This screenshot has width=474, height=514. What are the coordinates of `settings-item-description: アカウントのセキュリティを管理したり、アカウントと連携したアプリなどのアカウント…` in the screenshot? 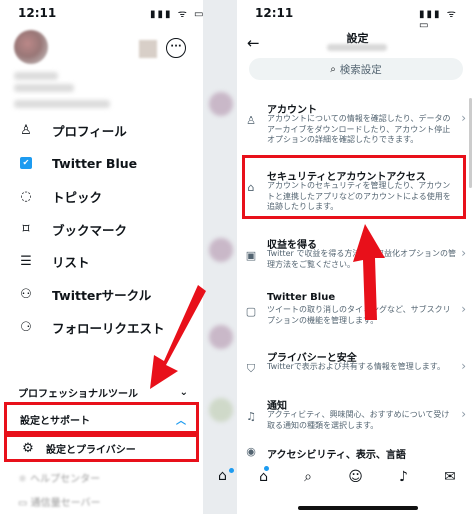 It's located at (359, 196).